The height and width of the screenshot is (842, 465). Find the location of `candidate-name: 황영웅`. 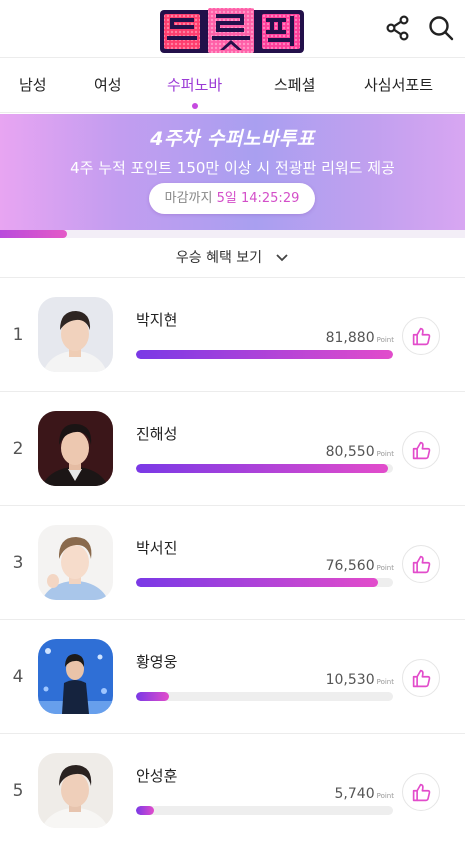

candidate-name: 황영웅 is located at coordinates (157, 662).